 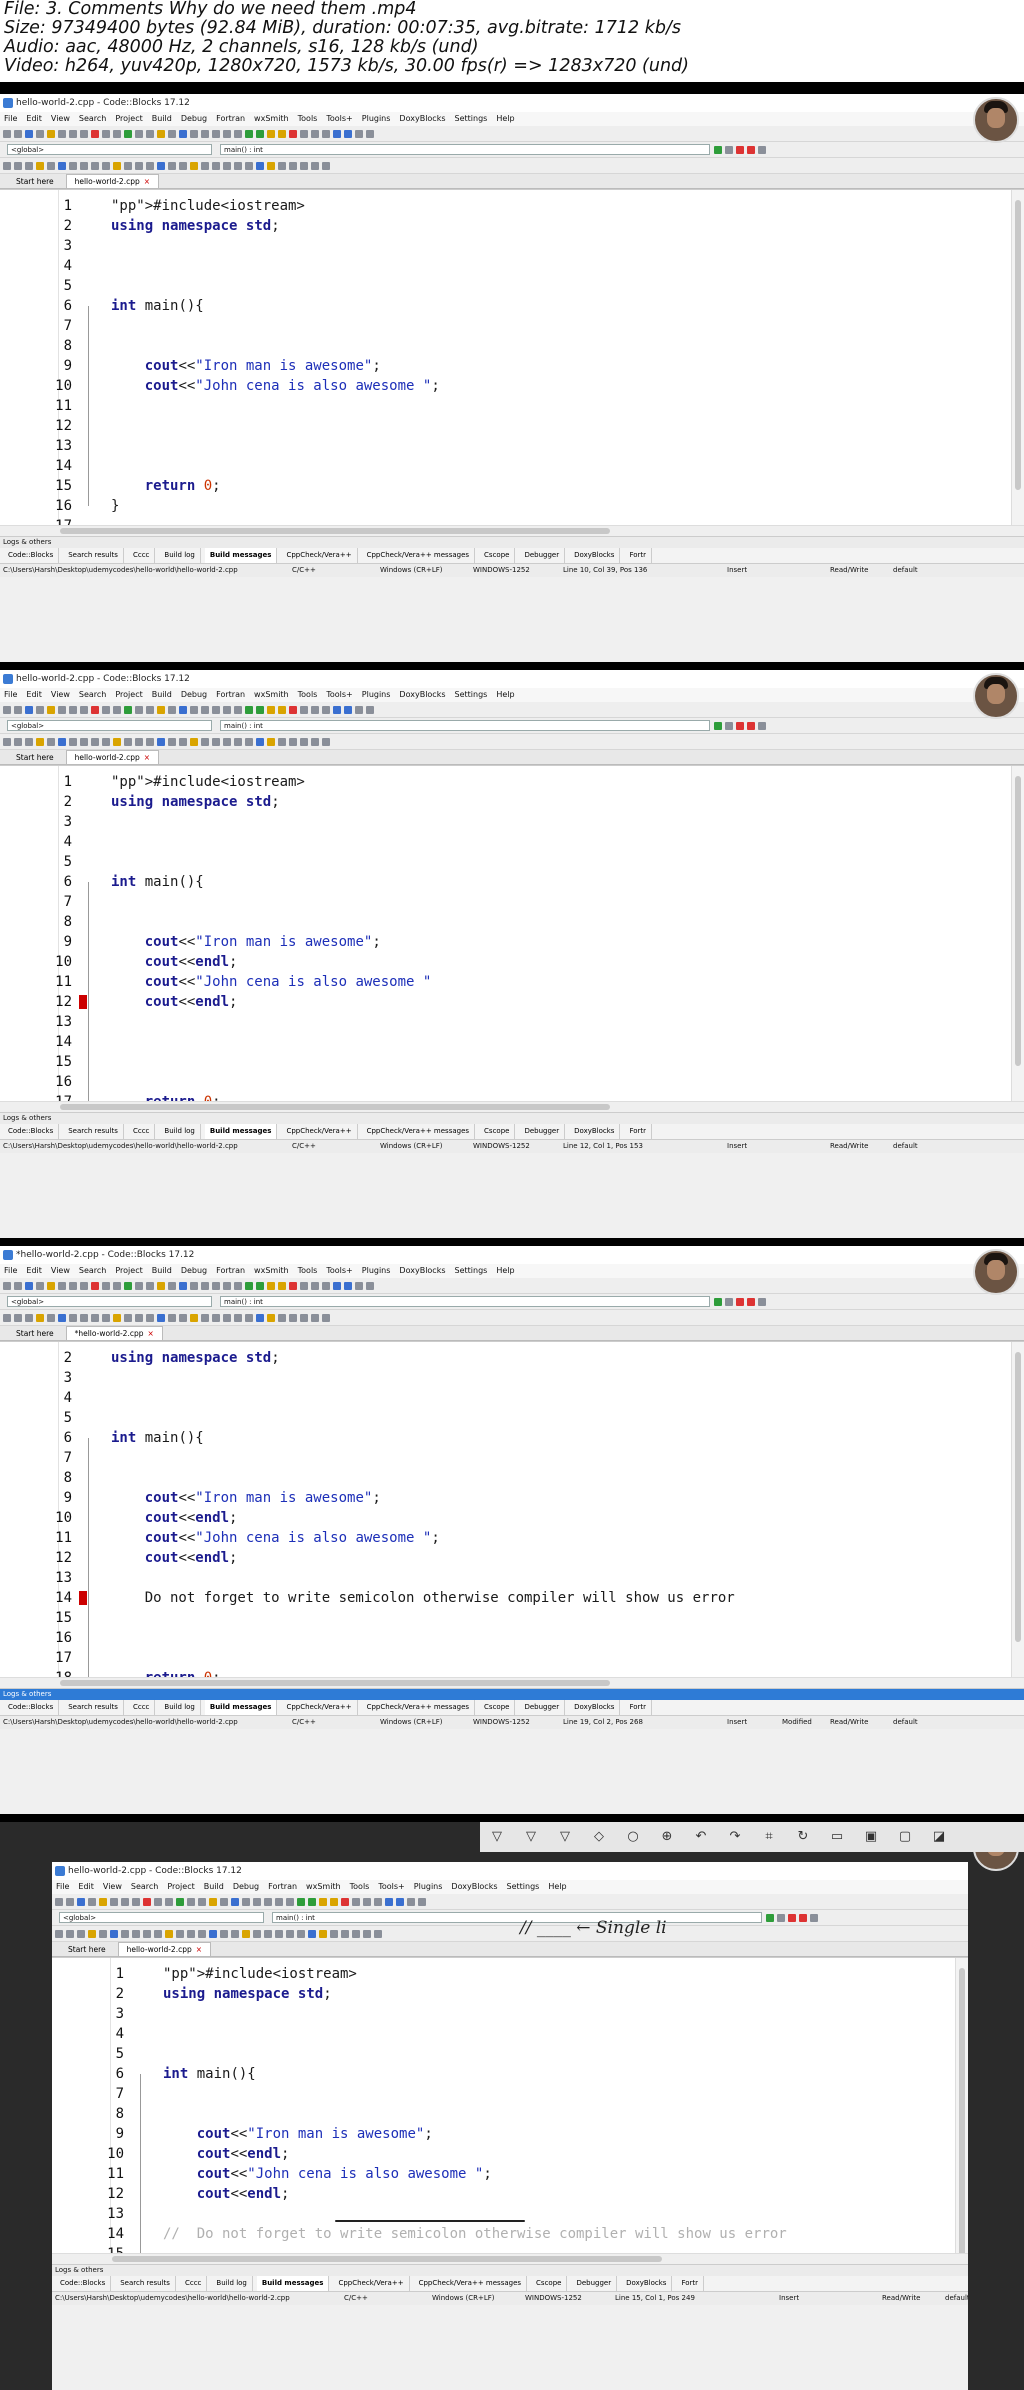 What do you see at coordinates (31, 1707) in the screenshot?
I see `log-tab: Code::Blocks` at bounding box center [31, 1707].